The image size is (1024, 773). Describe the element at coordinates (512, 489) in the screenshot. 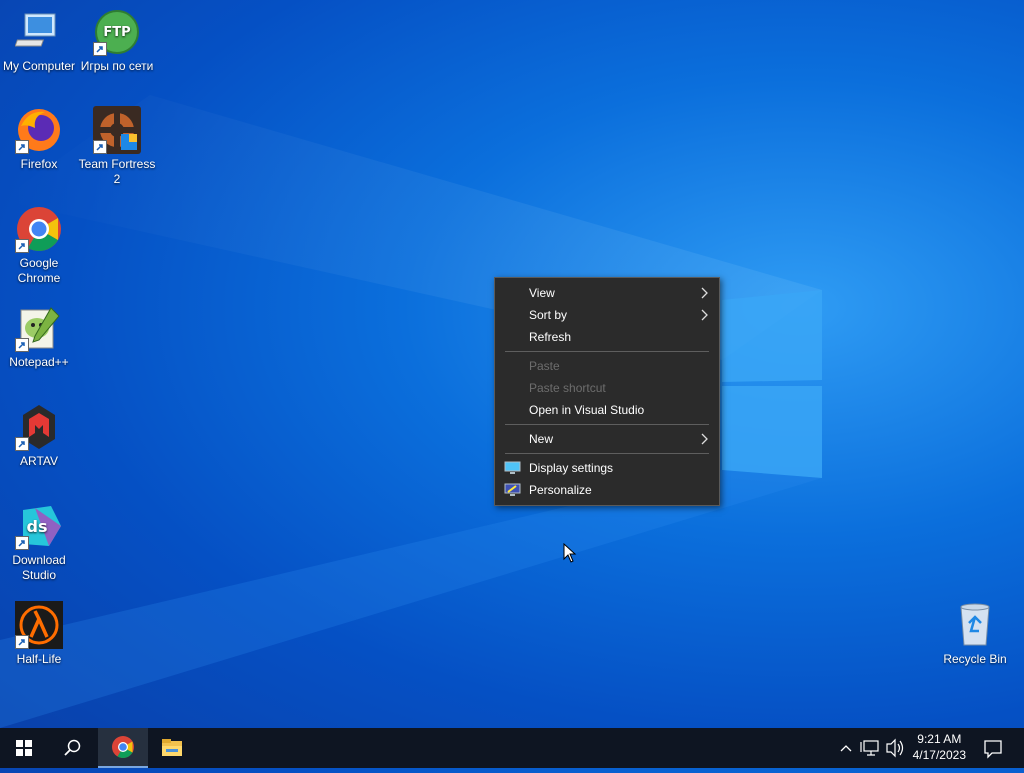

I see `personalize-icon` at that location.